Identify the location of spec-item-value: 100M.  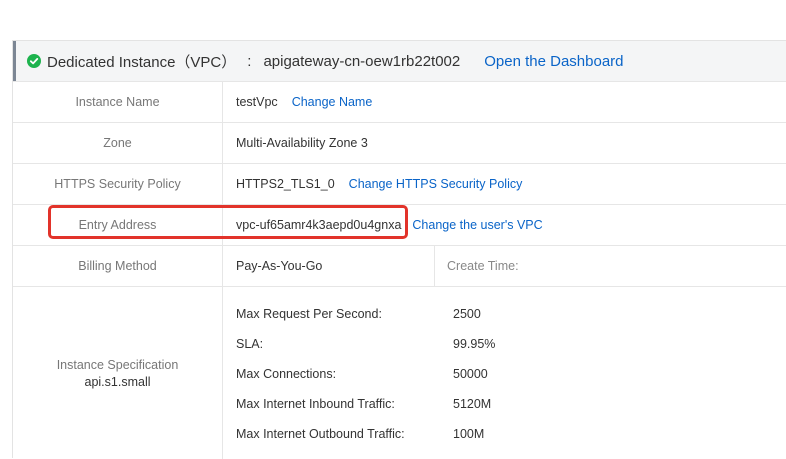
(469, 434).